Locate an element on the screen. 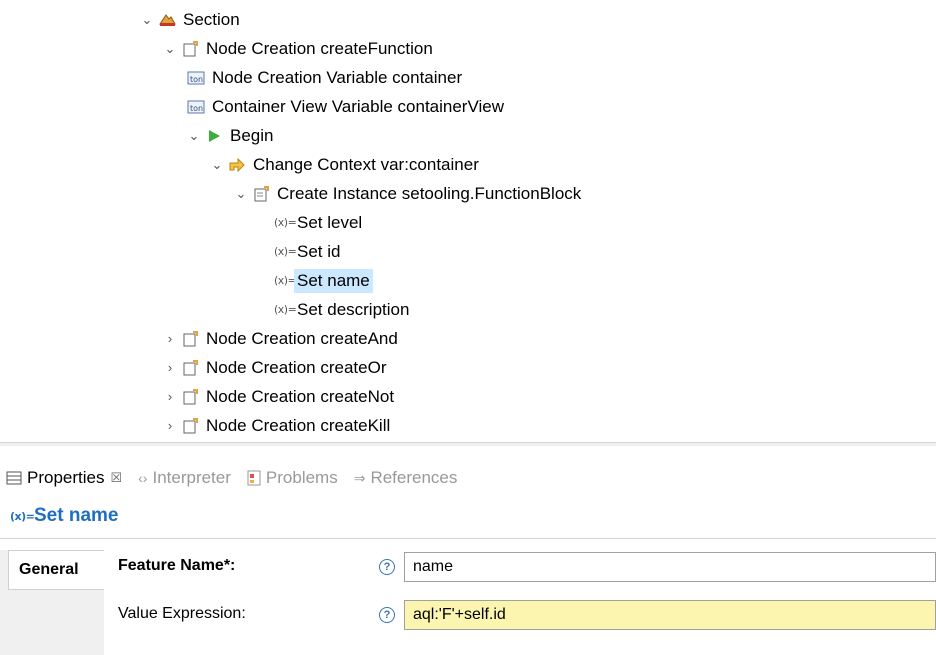 Image resolution: width=936 pixels, height=655 pixels. tree-item-label: Create Instance setooling.FunctionBlock is located at coordinates (429, 193).